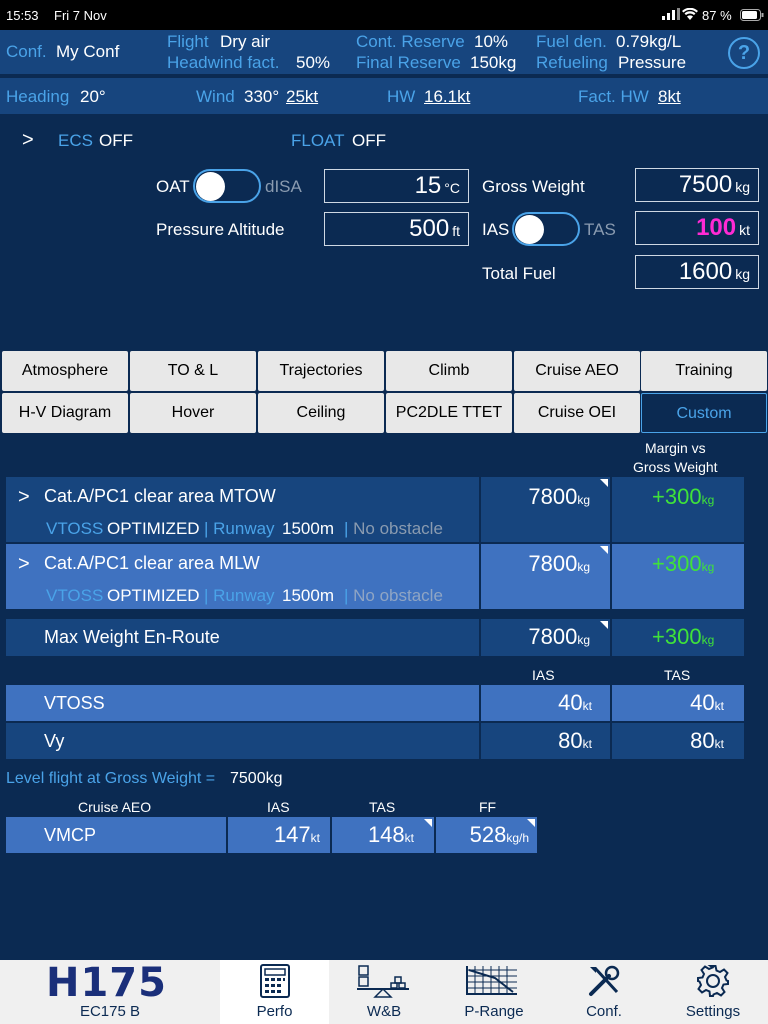  Describe the element at coordinates (697, 272) in the screenshot. I see `total-fuel-input: 1600 kg` at that location.